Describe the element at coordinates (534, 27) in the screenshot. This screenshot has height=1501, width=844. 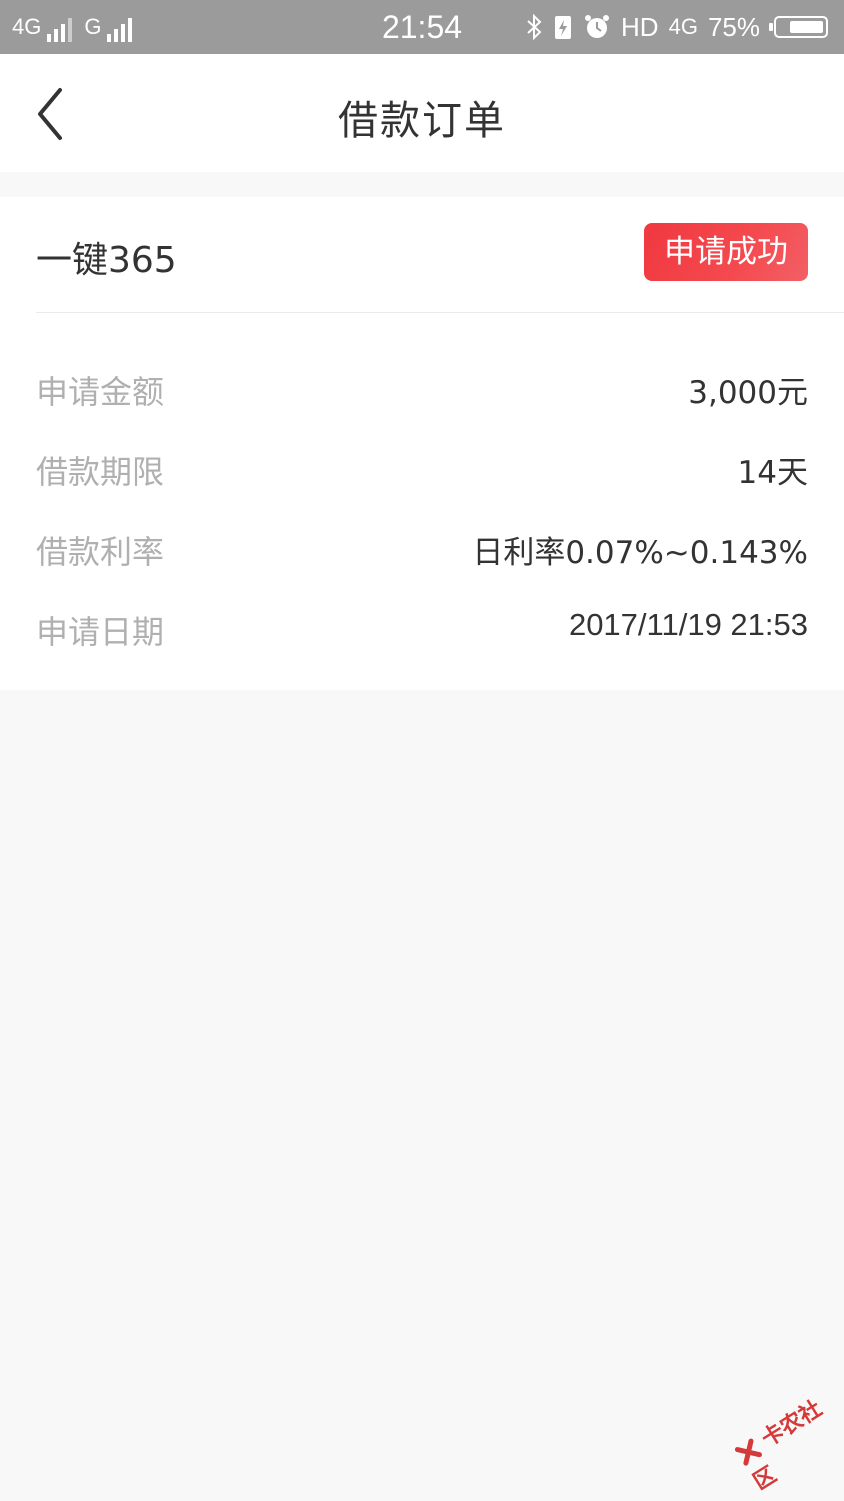
I see `bluetooth-icon` at that location.